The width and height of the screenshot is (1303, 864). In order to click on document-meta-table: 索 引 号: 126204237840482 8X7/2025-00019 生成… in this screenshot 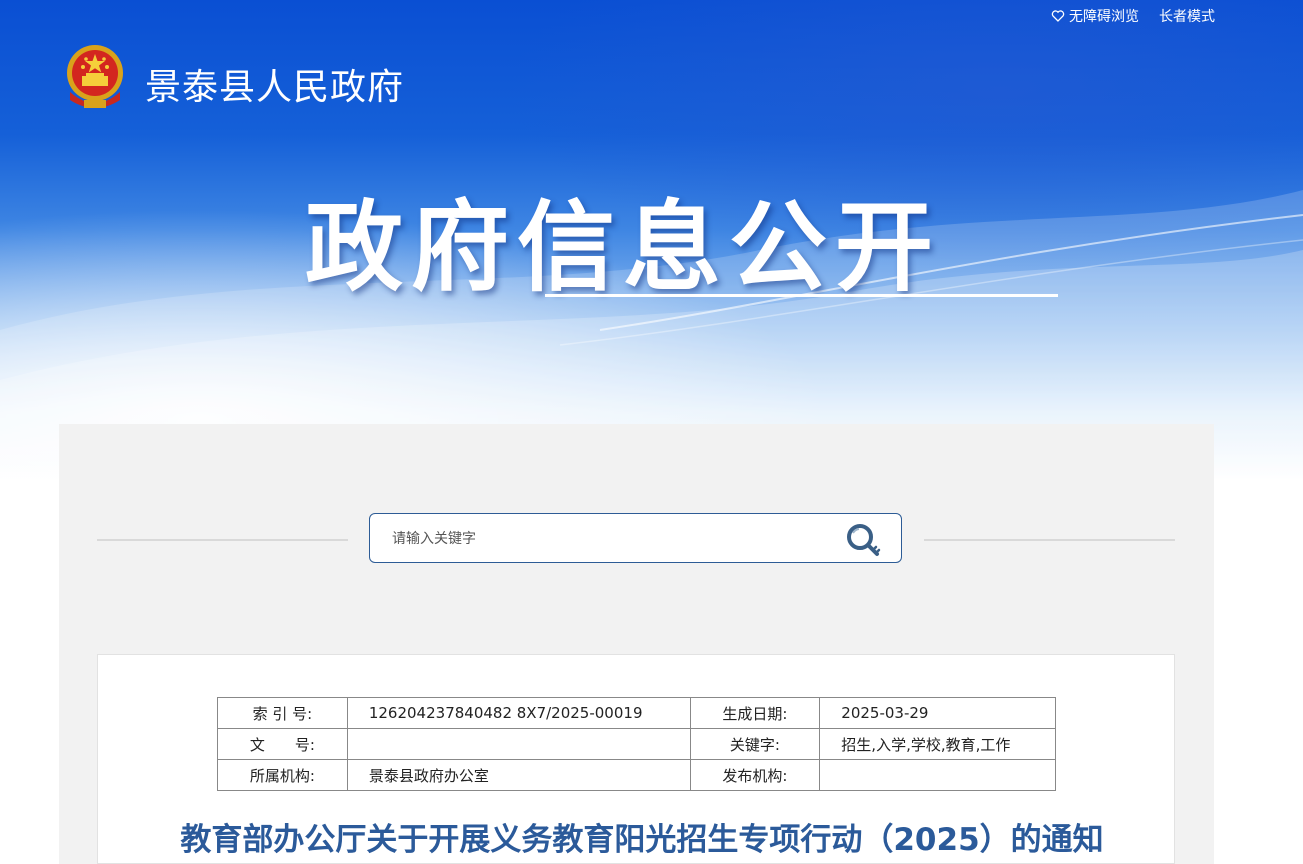, I will do `click(636, 744)`.